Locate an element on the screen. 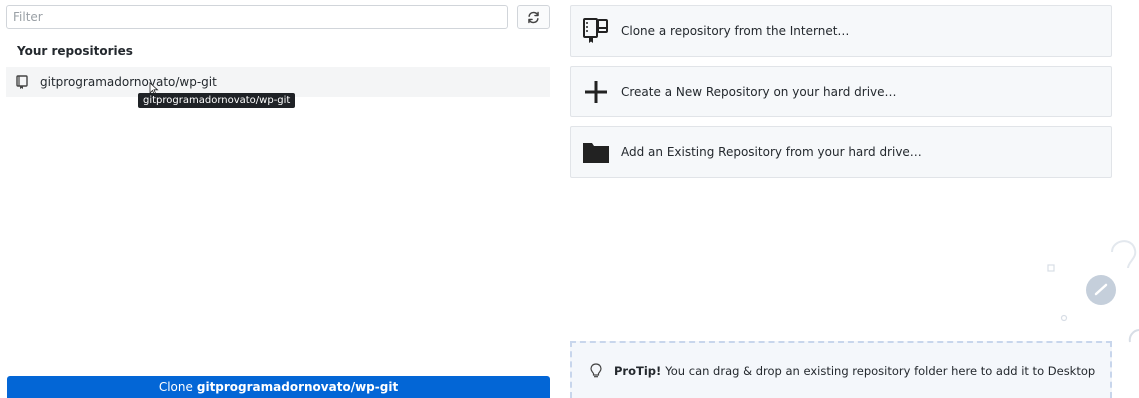 The width and height of the screenshot is (1139, 398). clone-repository-button: Clone gitprogramadornovato/wp-git is located at coordinates (278, 387).